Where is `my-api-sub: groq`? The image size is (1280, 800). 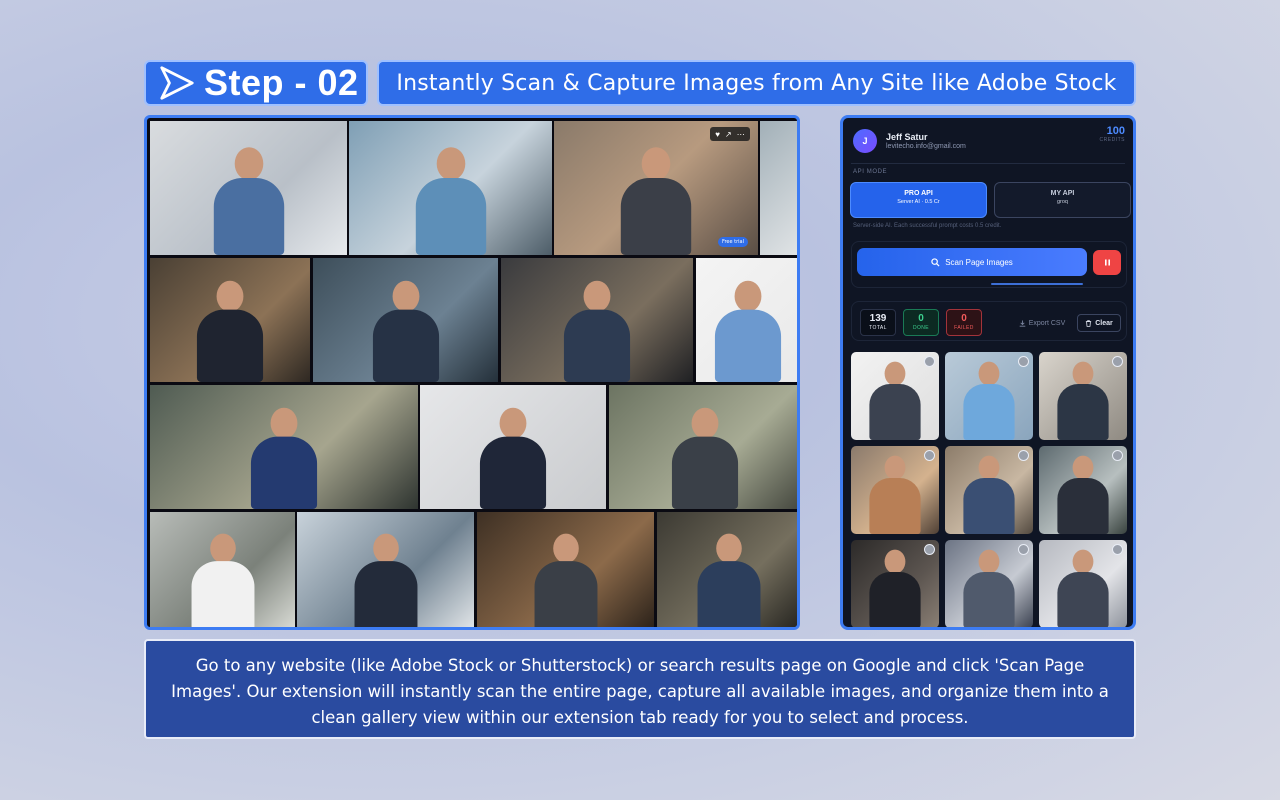 my-api-sub: groq is located at coordinates (1062, 202).